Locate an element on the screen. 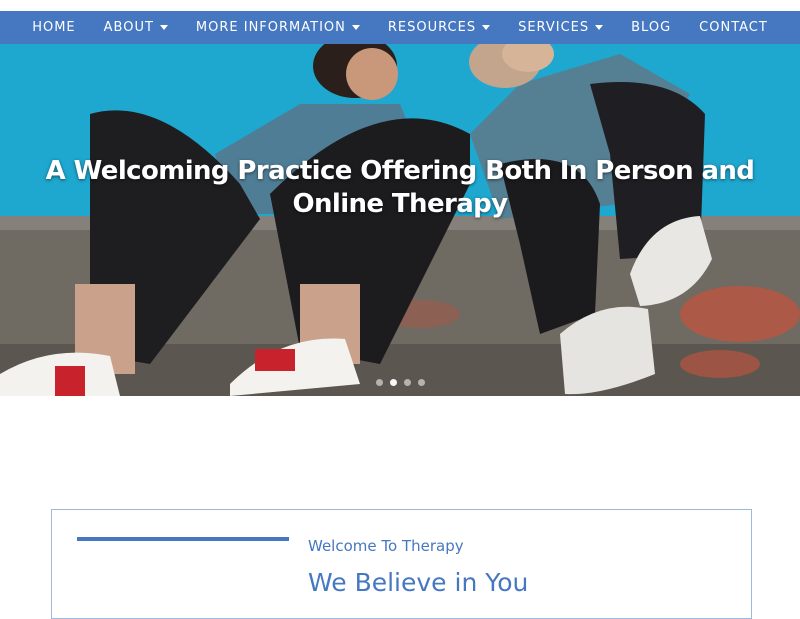 This screenshot has width=800, height=619. nav-item-home: HOME is located at coordinates (53, 27).